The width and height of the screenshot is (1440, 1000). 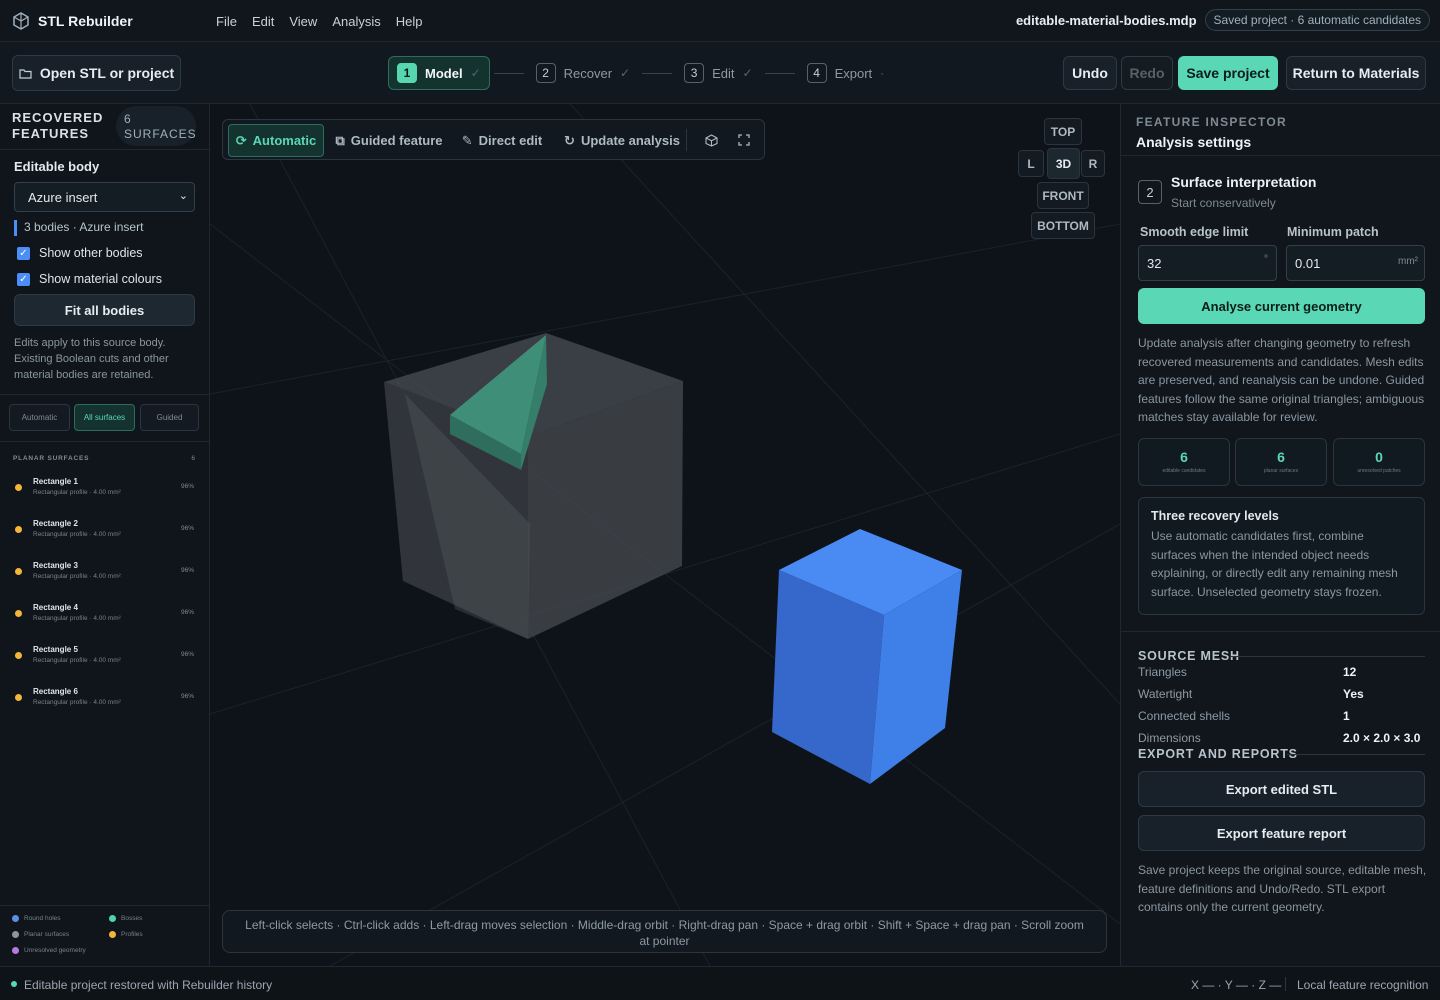 I want to click on analyse-geometry-button: Analyse current geometry, so click(x=1281, y=306).